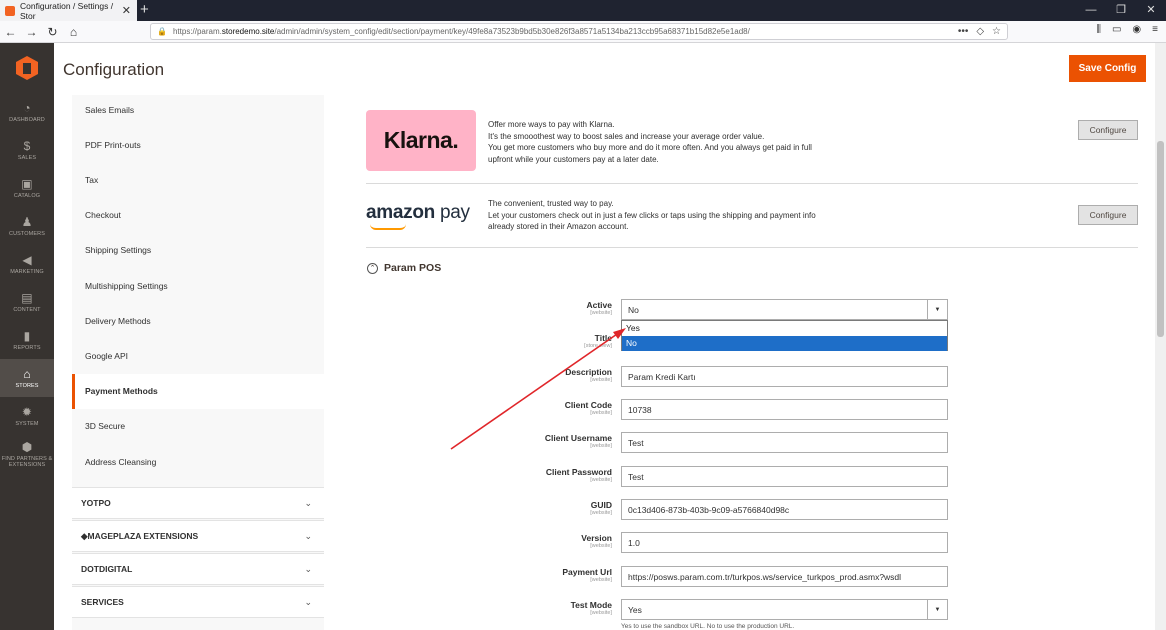  I want to click on admin-nav-system: ✹ SYSTEM, so click(27, 416).